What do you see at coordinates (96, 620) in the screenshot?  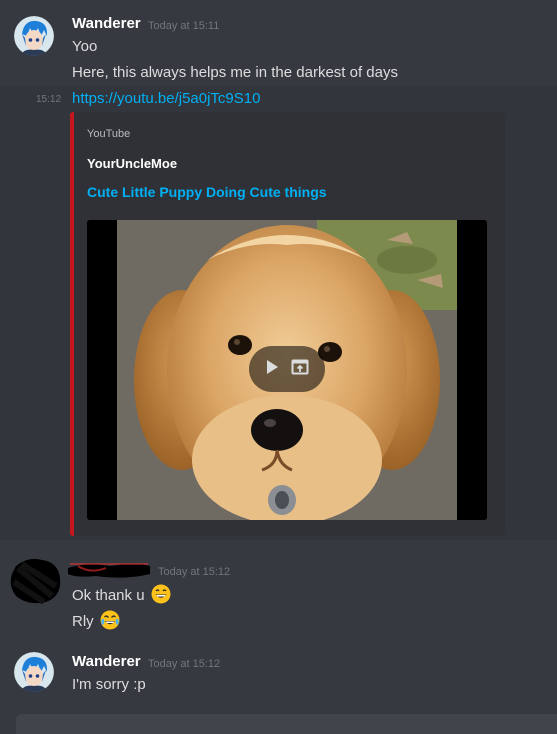 I see `message-text-row: Rly` at bounding box center [96, 620].